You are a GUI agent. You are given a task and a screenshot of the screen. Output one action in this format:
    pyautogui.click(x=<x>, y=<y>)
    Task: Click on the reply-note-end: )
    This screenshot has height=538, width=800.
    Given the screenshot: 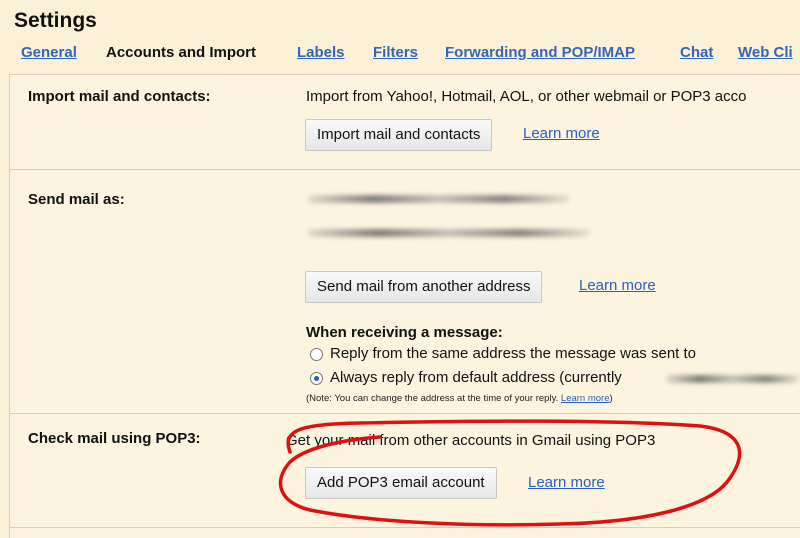 What is the action you would take?
    pyautogui.click(x=611, y=398)
    